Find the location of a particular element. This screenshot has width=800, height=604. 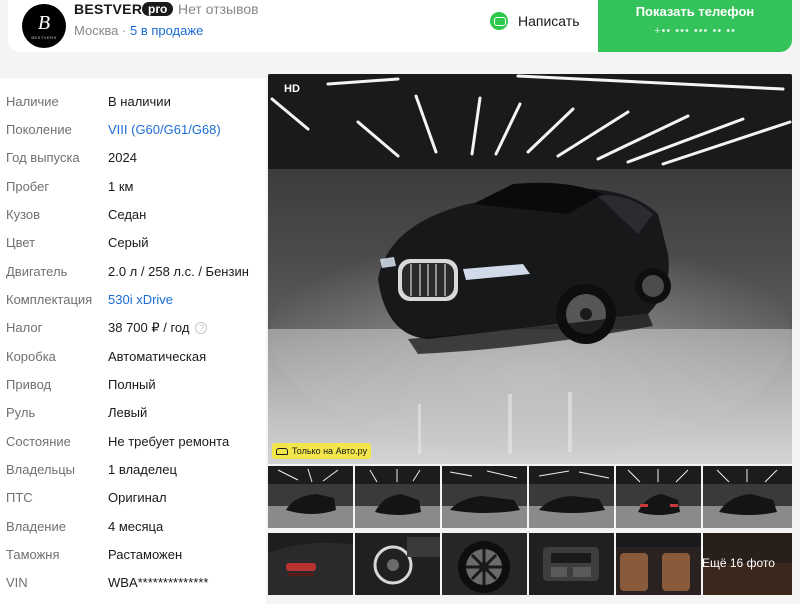

spec-value: Автоматическая is located at coordinates (157, 356).